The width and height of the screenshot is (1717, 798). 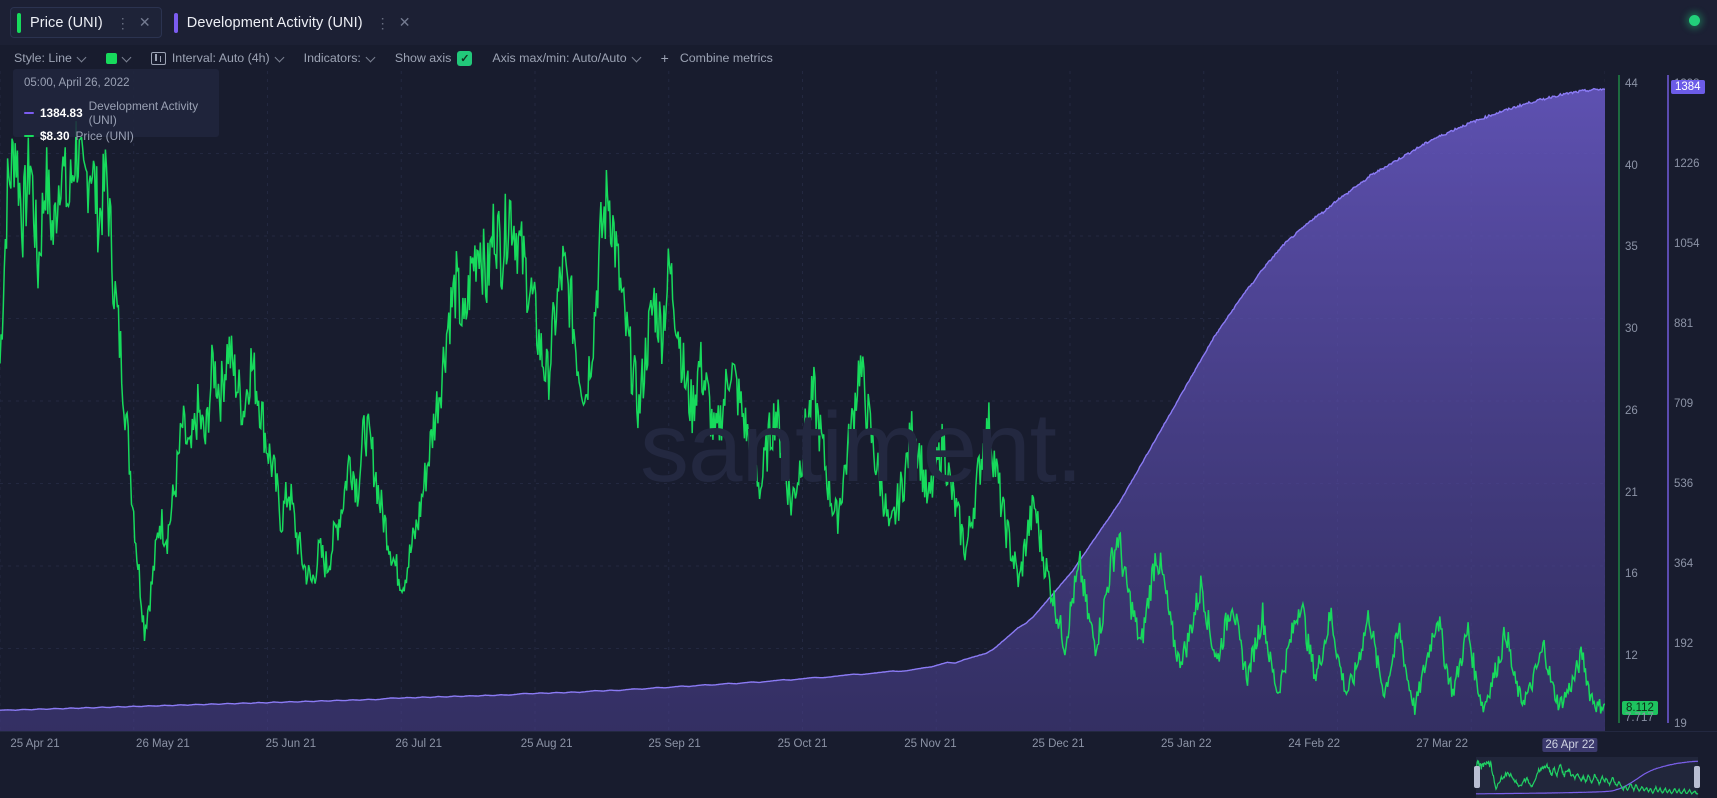 What do you see at coordinates (66, 22) in the screenshot?
I see `tab-label-price: Price (UNI)` at bounding box center [66, 22].